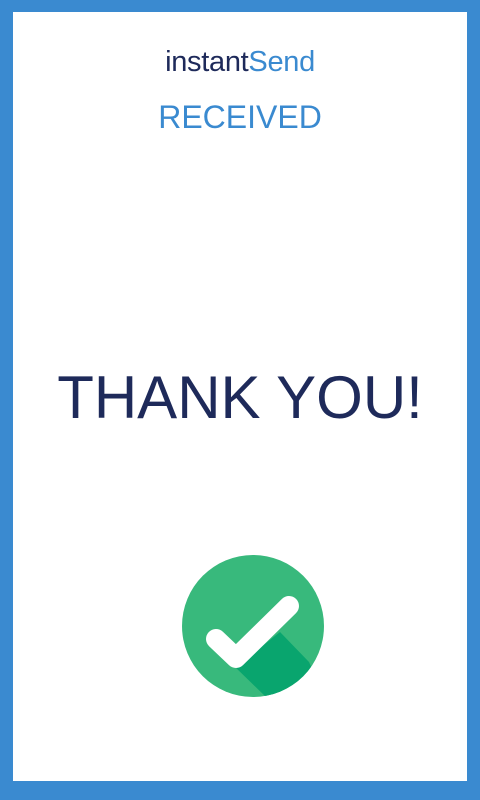 Image resolution: width=480 pixels, height=800 pixels. Describe the element at coordinates (253, 626) in the screenshot. I see `checkmark-circle-icon` at that location.